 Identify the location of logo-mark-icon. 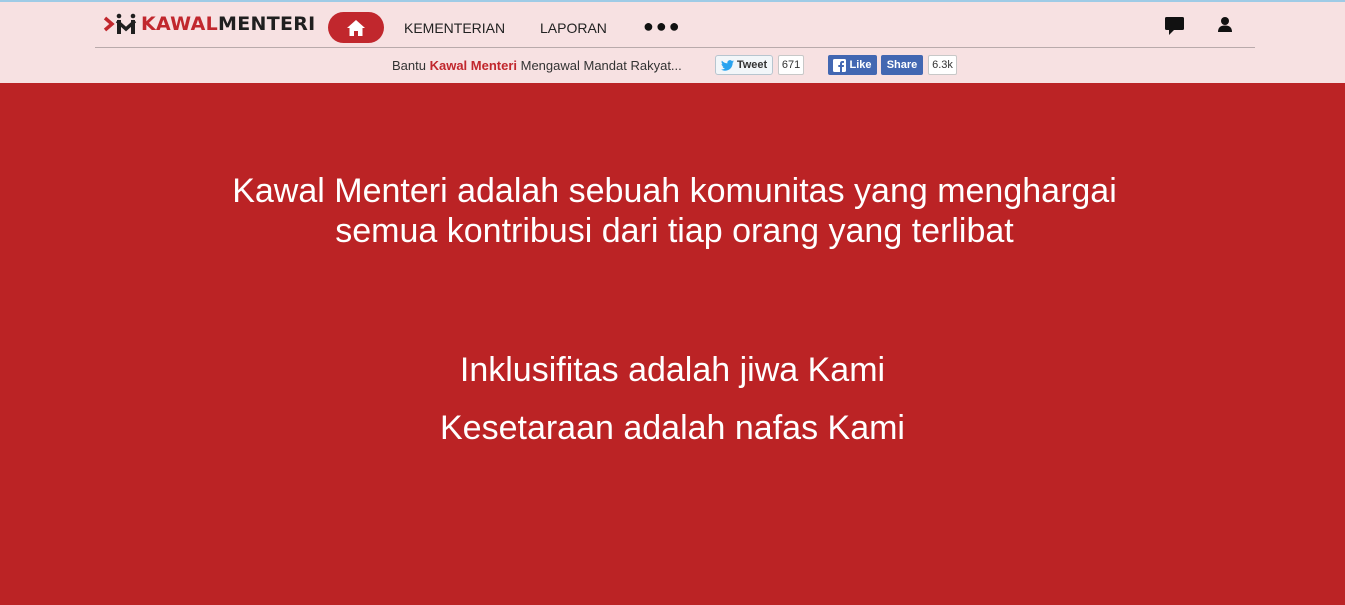
(120, 23).